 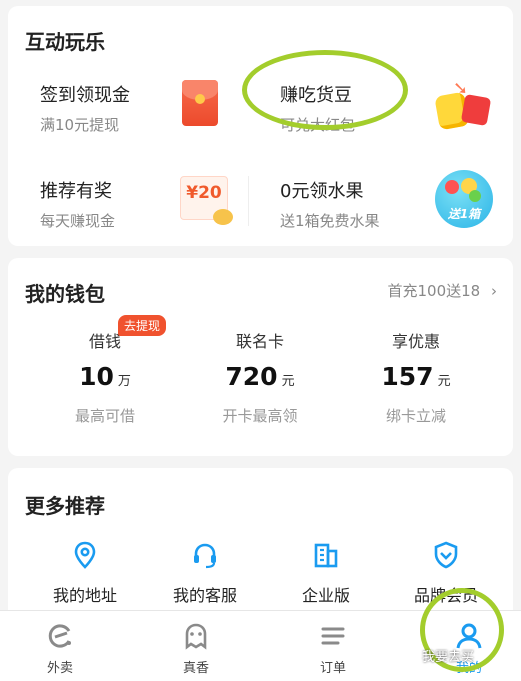 I want to click on tab-label: 订单, so click(x=332, y=668).